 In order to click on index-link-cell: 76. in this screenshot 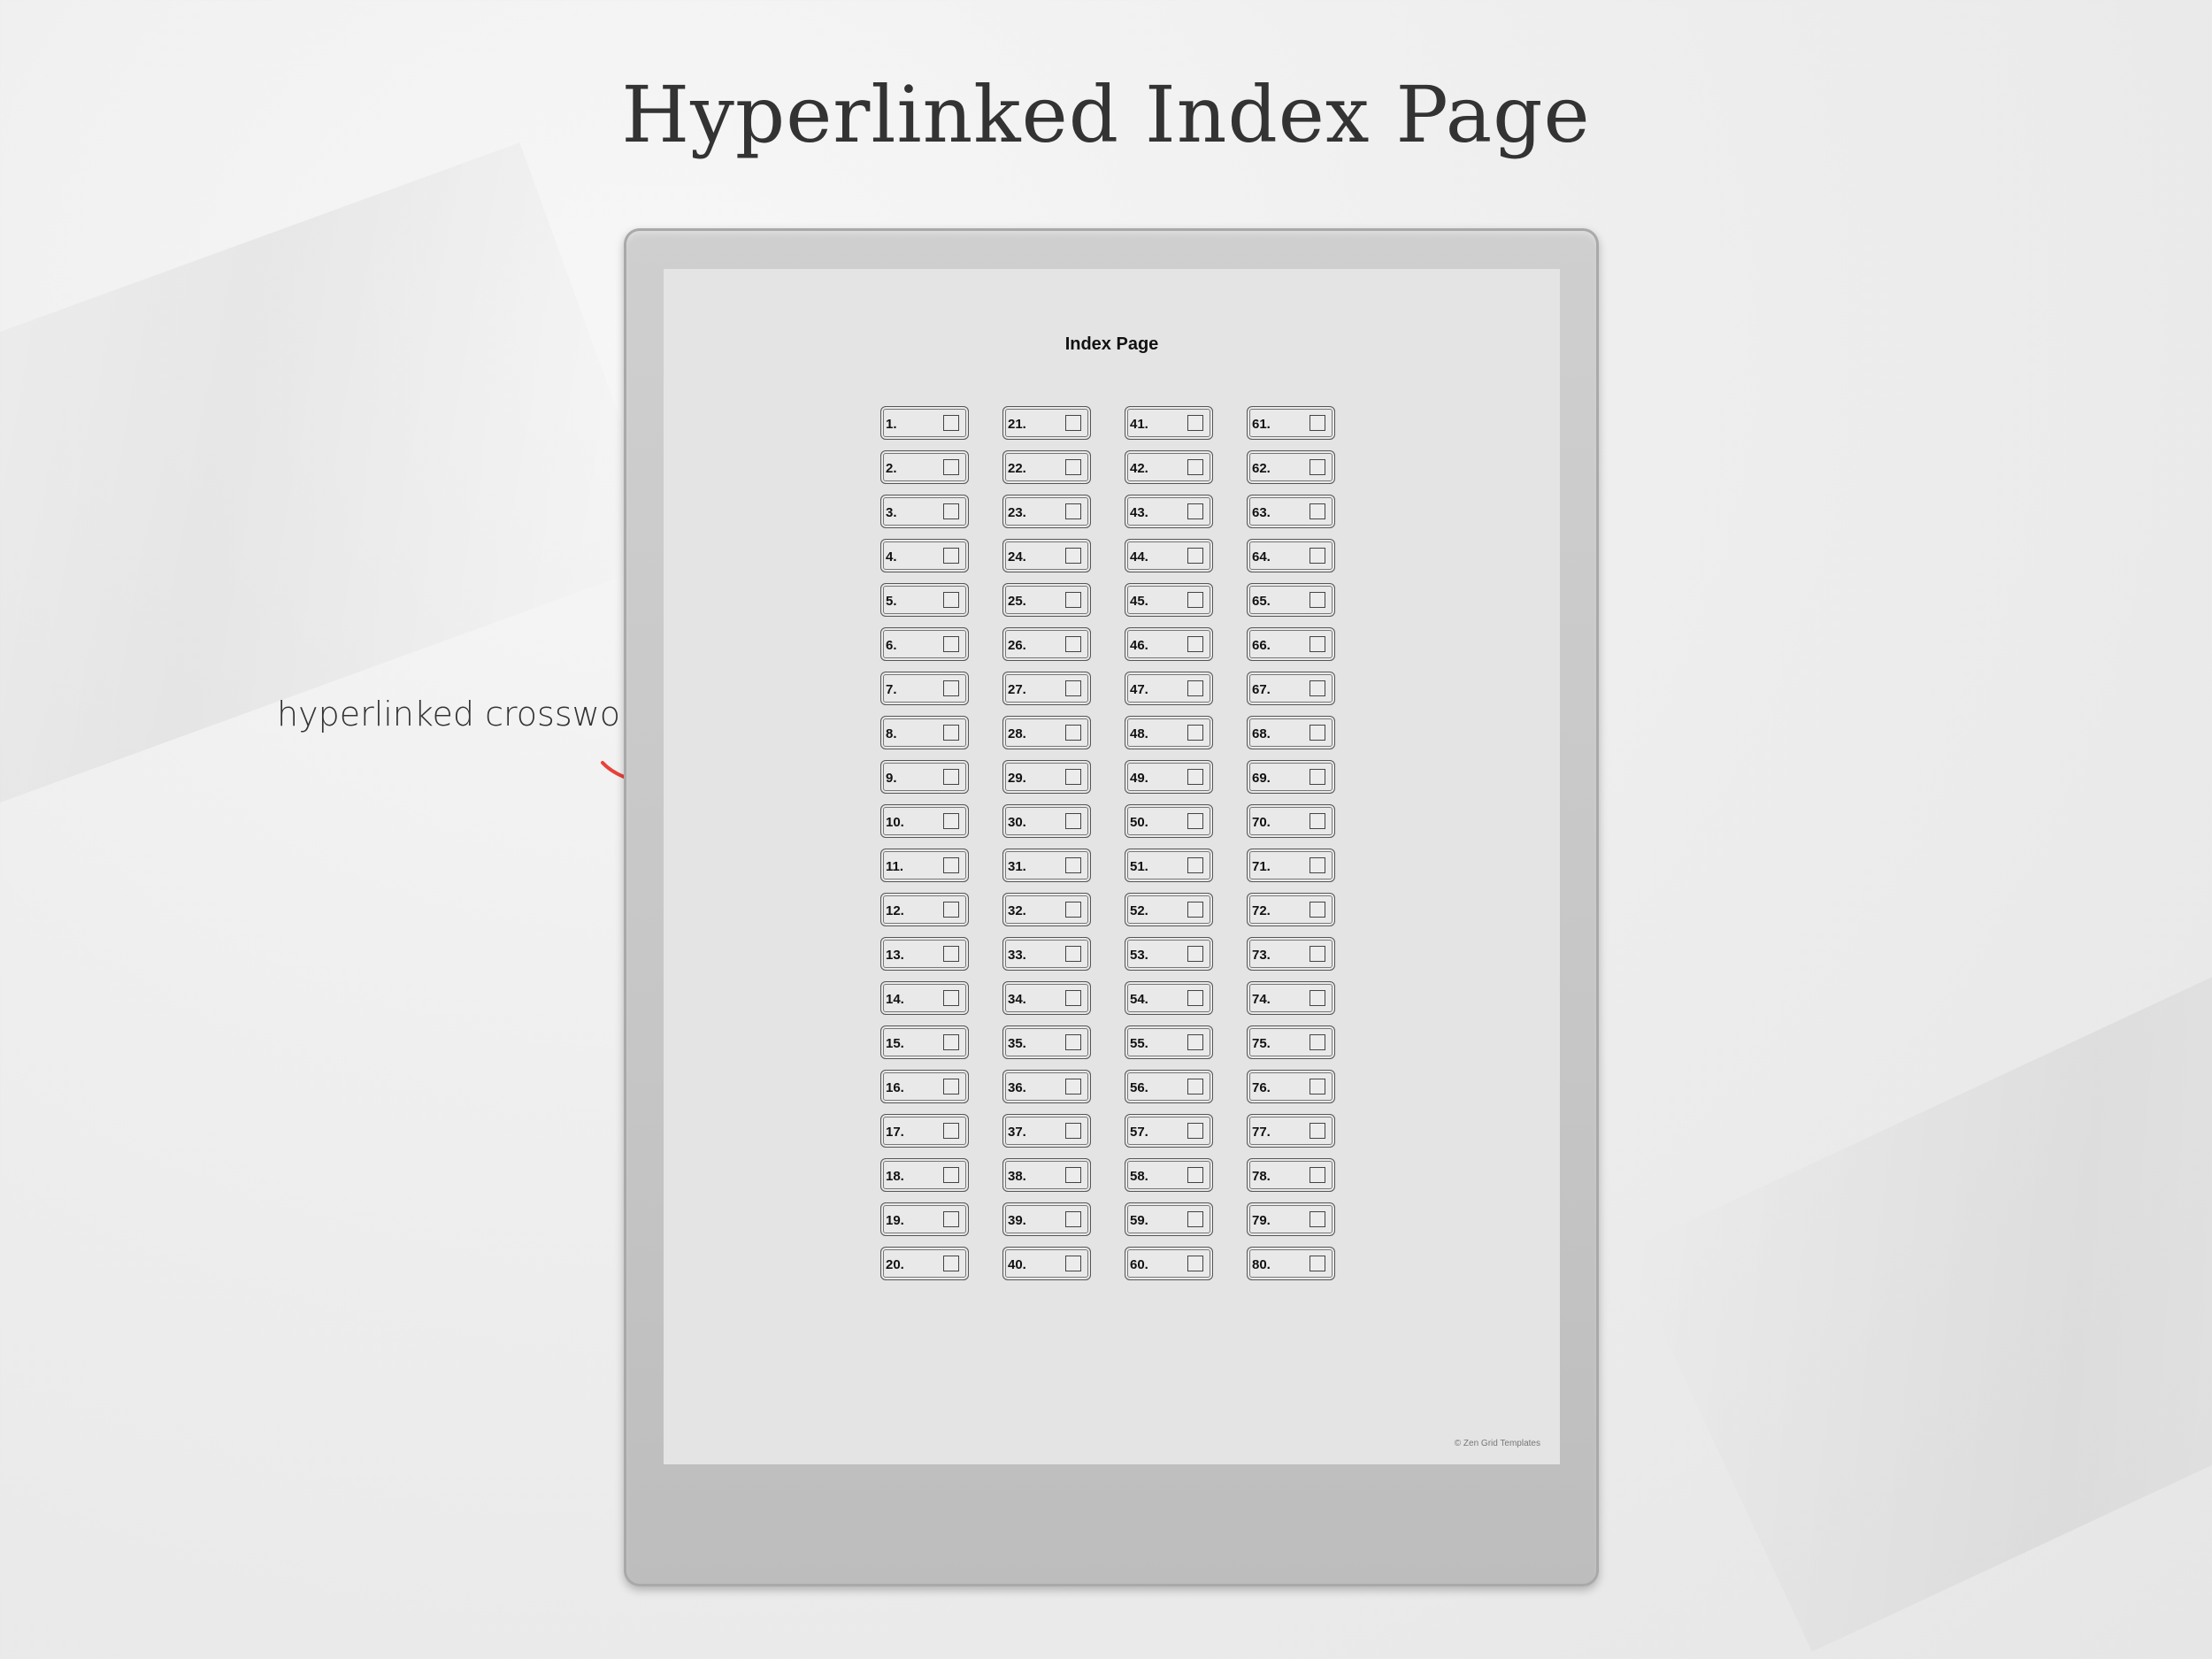, I will do `click(1291, 1086)`.